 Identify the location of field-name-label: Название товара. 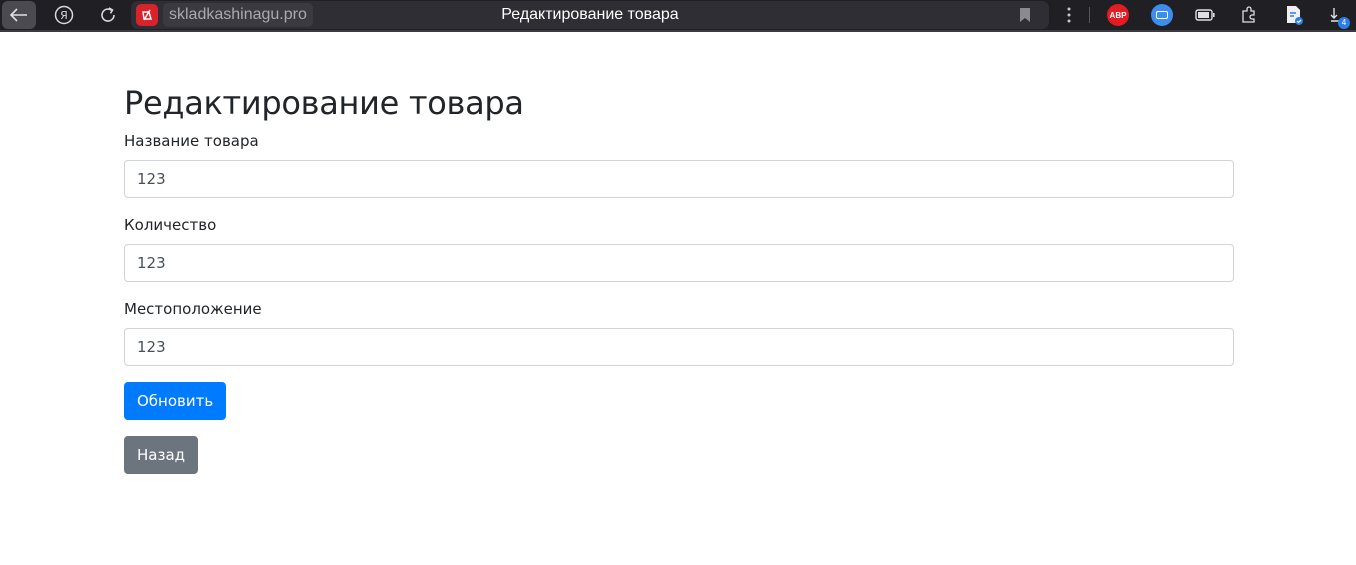
(191, 141).